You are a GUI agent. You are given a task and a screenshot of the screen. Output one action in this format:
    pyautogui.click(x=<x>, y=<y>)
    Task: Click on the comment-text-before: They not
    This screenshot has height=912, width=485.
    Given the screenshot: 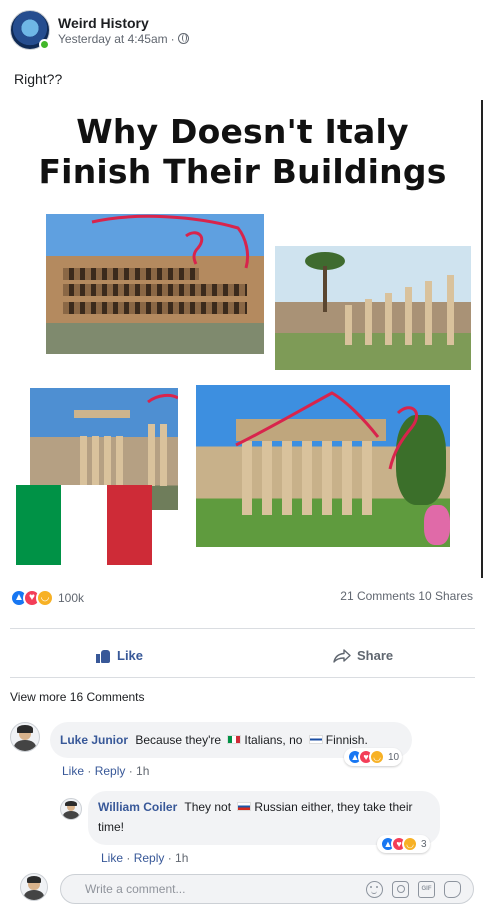 What is the action you would take?
    pyautogui.click(x=208, y=807)
    